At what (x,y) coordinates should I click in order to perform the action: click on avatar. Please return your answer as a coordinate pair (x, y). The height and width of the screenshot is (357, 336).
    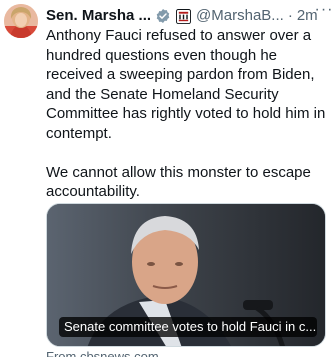
    Looking at the image, I should click on (21, 21).